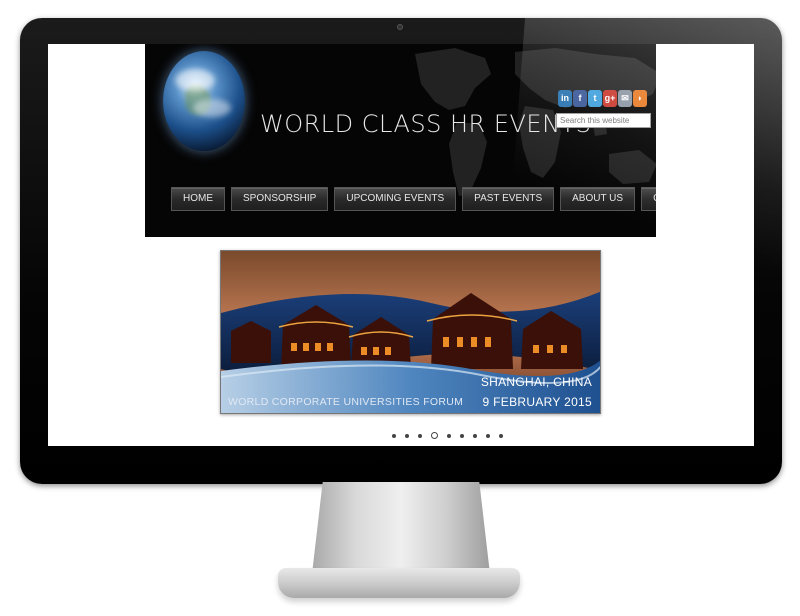 This screenshot has width=800, height=616. What do you see at coordinates (565, 98) in the screenshot?
I see `linkedin-icon: in` at bounding box center [565, 98].